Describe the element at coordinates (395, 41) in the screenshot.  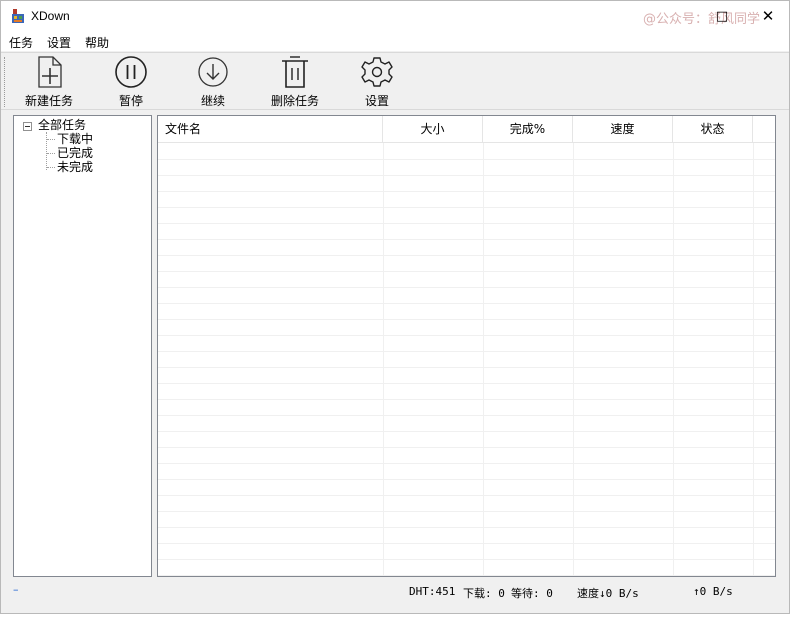
I see `menu-bar: 任务 设置 帮助` at that location.